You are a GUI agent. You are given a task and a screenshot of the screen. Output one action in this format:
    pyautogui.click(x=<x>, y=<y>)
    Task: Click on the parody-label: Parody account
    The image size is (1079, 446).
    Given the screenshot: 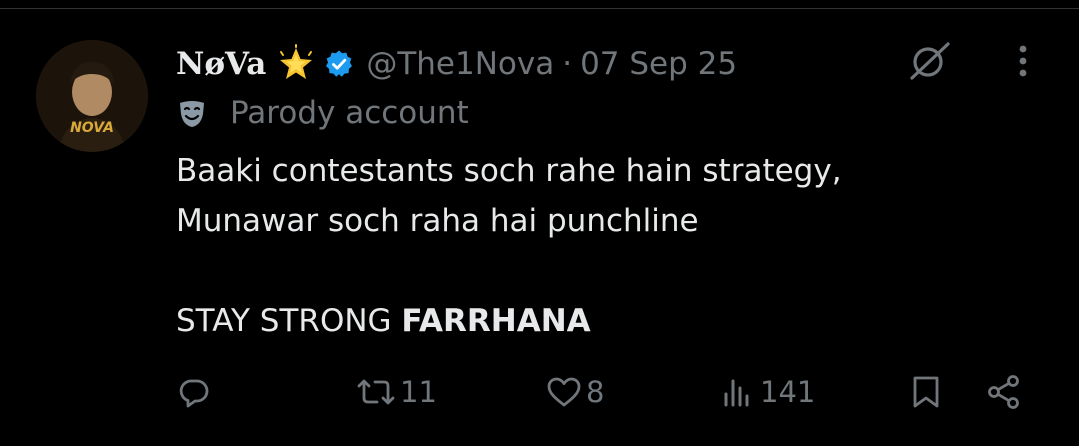 What is the action you would take?
    pyautogui.click(x=322, y=113)
    